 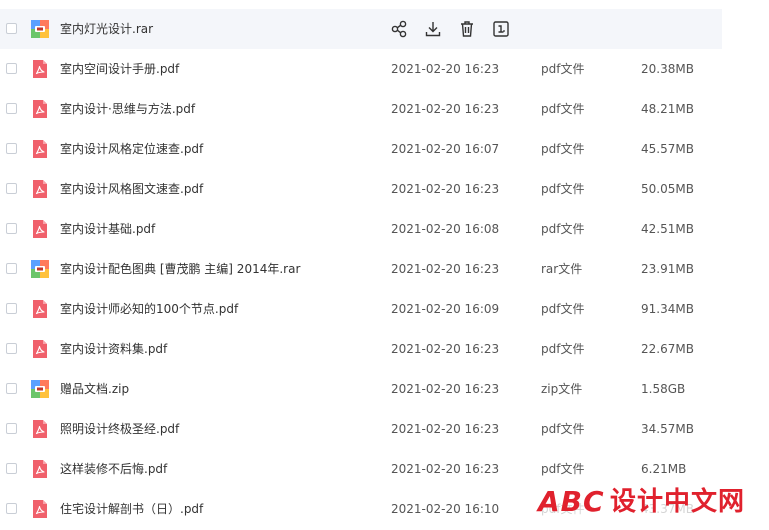 What do you see at coordinates (107, 229) in the screenshot?
I see `file-name: 室内设计基础.pdf` at bounding box center [107, 229].